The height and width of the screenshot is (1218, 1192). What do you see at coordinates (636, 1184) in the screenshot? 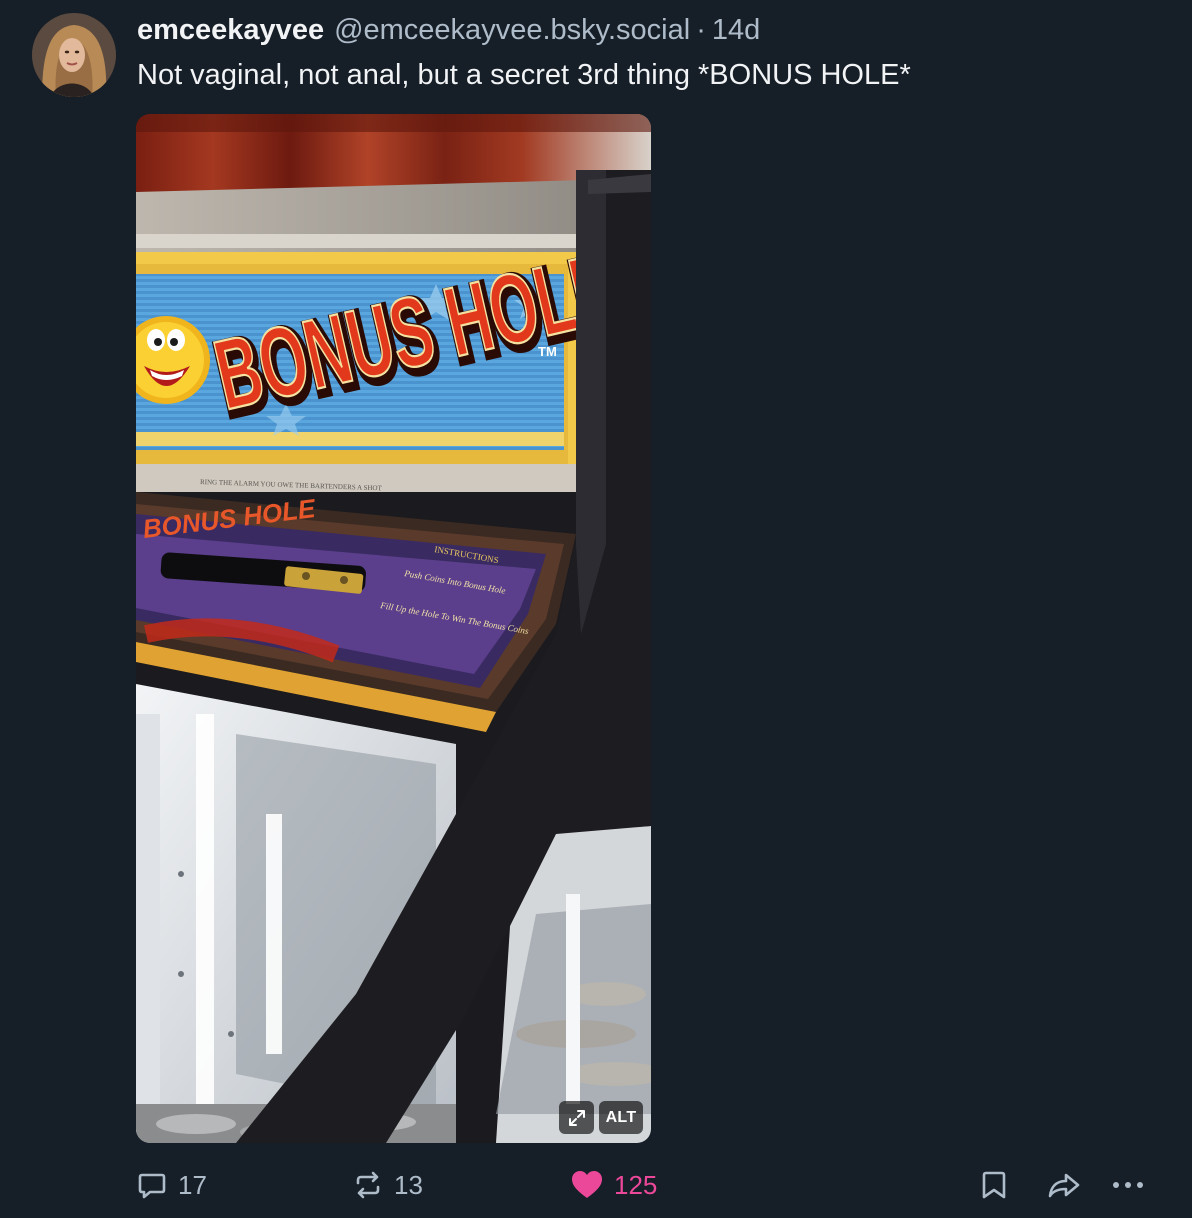
I see `like-count: 125` at bounding box center [636, 1184].